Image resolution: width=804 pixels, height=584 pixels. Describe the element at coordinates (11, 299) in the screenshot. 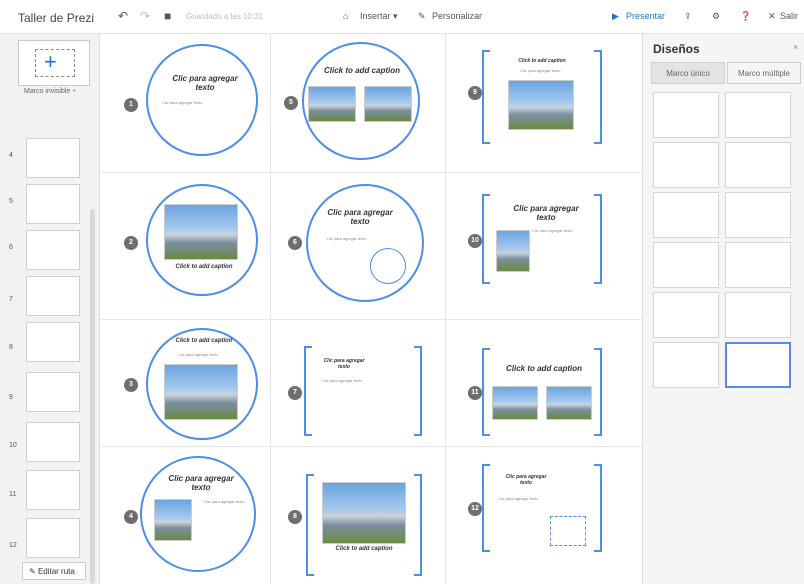

I see `thumb-number: 7` at that location.